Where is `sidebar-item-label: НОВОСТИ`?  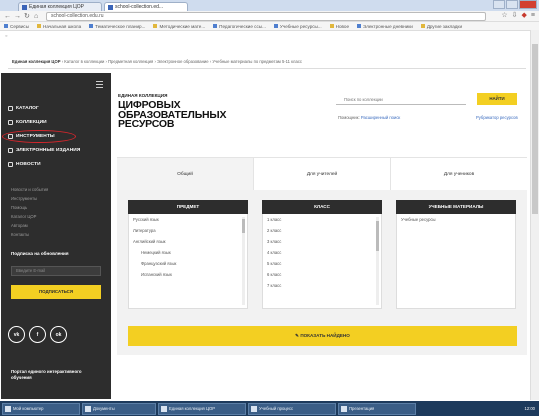
sidebar-item-label: НОВОСТИ is located at coordinates (28, 164).